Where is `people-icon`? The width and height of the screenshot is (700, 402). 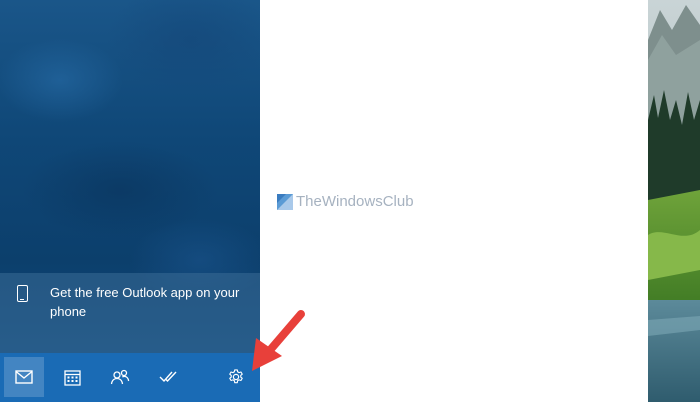 people-icon is located at coordinates (120, 377).